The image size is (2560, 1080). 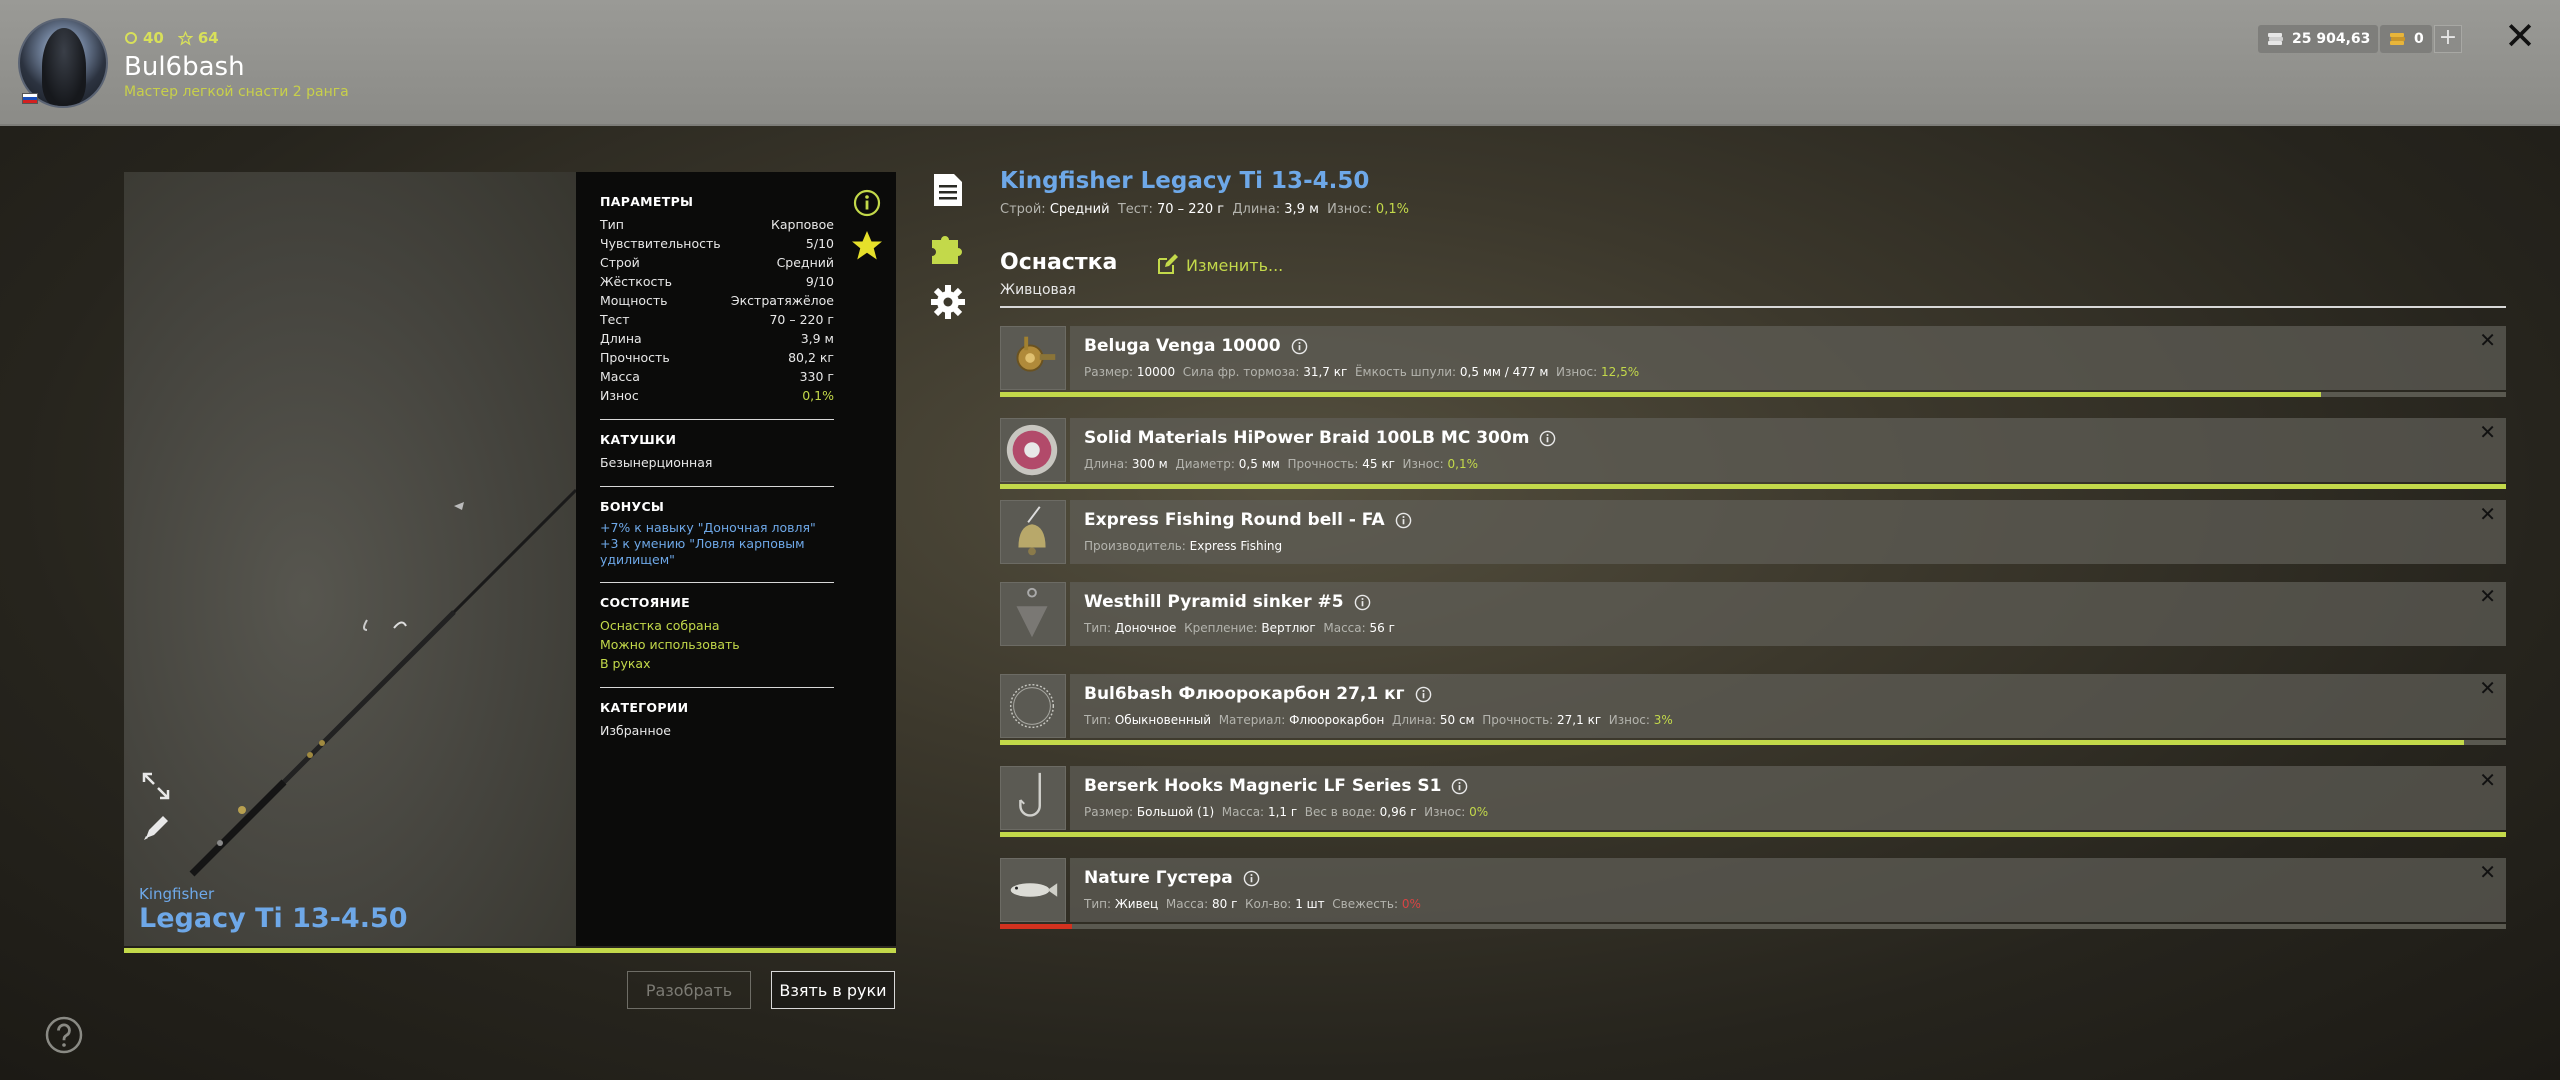 I want to click on part-name-row: Bul6bash Флюорокарбон 27,1 кг, so click(x=1258, y=694).